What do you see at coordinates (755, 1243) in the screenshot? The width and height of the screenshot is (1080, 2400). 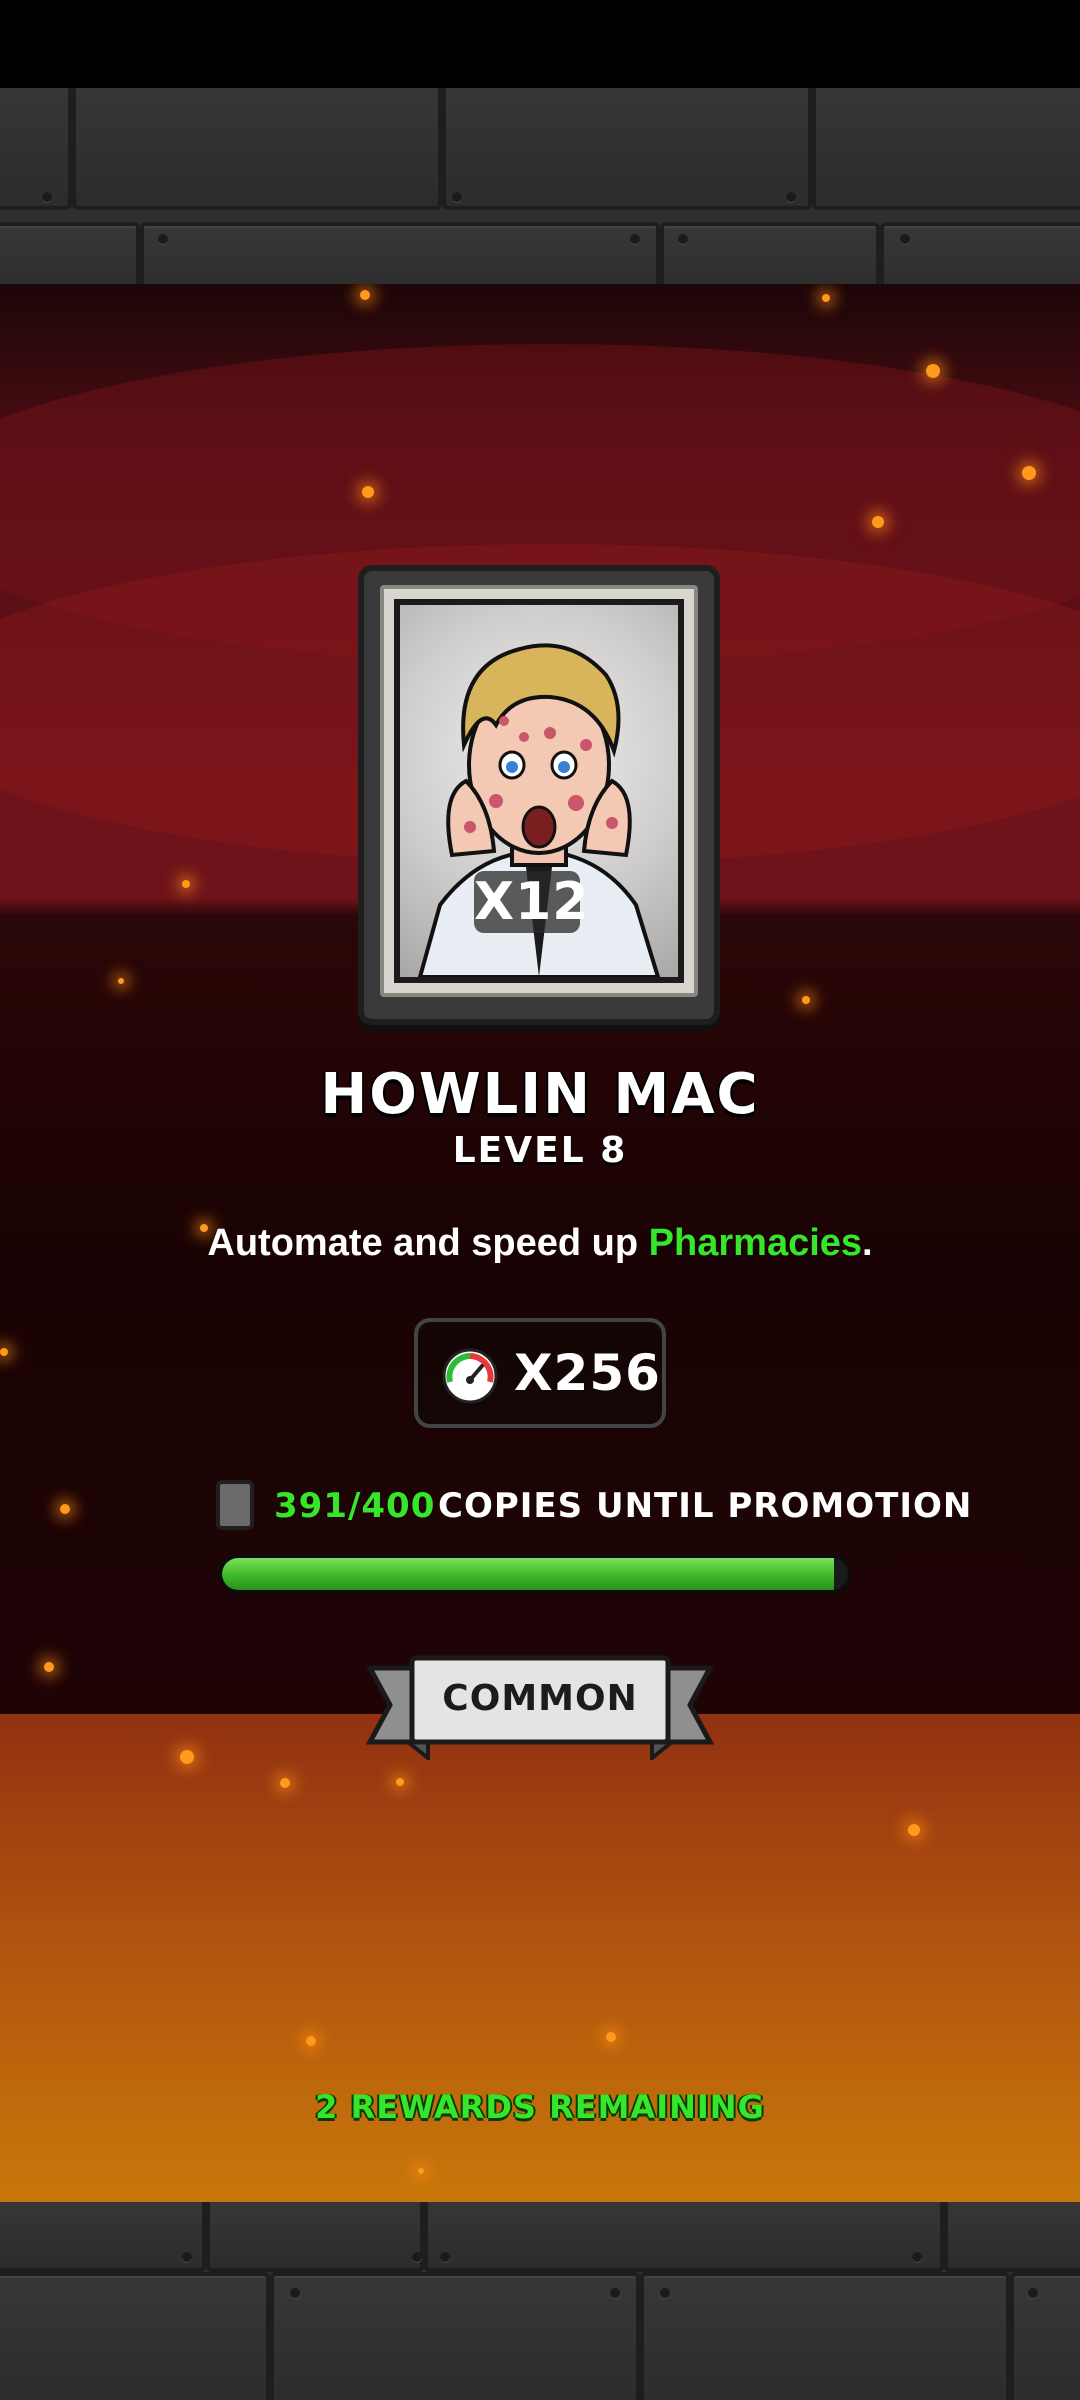 I see `description-highlight: Pharmacies` at bounding box center [755, 1243].